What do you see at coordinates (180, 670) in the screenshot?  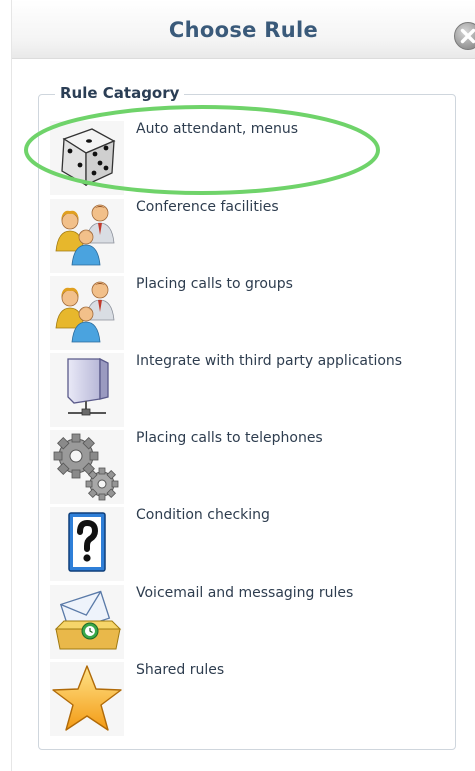 I see `rule-item-label: Shared rules` at bounding box center [180, 670].